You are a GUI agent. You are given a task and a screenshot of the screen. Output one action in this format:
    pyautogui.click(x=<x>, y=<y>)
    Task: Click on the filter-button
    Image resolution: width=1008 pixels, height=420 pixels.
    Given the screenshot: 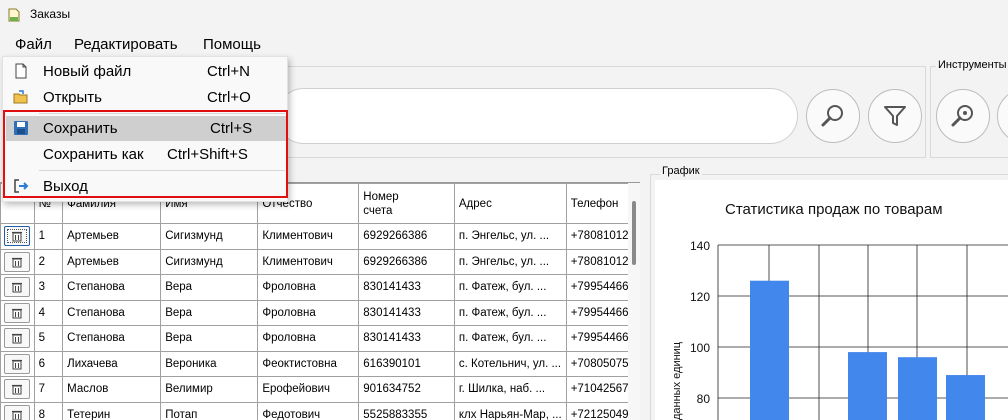 What is the action you would take?
    pyautogui.click(x=895, y=116)
    